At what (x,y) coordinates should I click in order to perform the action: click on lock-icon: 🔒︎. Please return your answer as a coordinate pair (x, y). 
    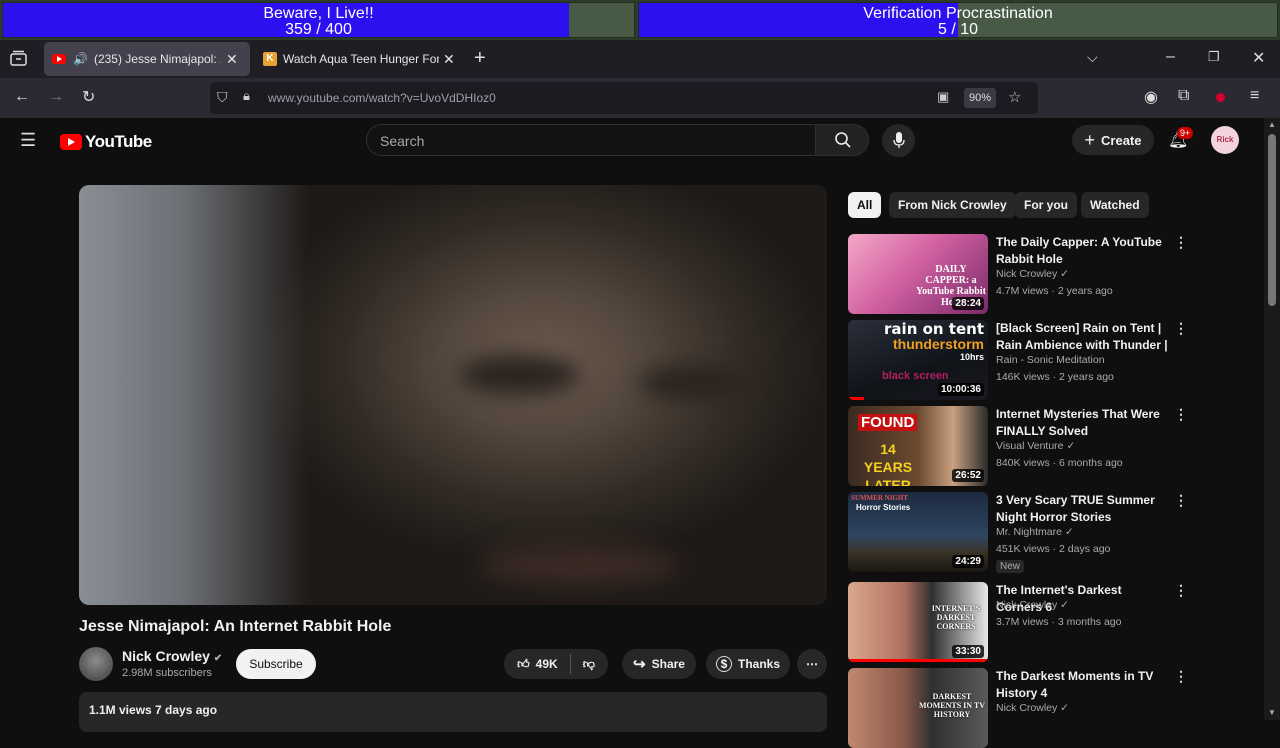
    Looking at the image, I should click on (246, 96).